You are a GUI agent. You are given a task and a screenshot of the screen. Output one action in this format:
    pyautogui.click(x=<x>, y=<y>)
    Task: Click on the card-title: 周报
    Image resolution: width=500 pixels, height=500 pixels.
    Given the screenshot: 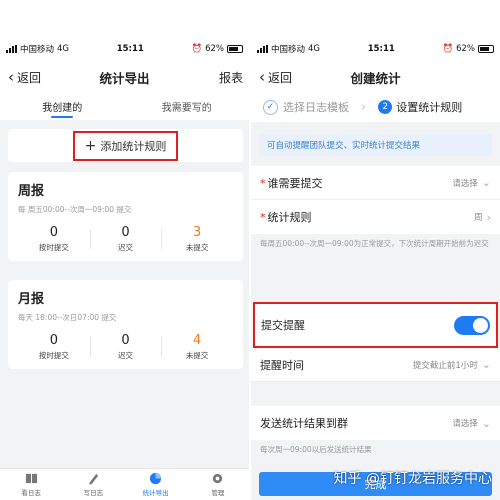 What is the action you would take?
    pyautogui.click(x=31, y=191)
    